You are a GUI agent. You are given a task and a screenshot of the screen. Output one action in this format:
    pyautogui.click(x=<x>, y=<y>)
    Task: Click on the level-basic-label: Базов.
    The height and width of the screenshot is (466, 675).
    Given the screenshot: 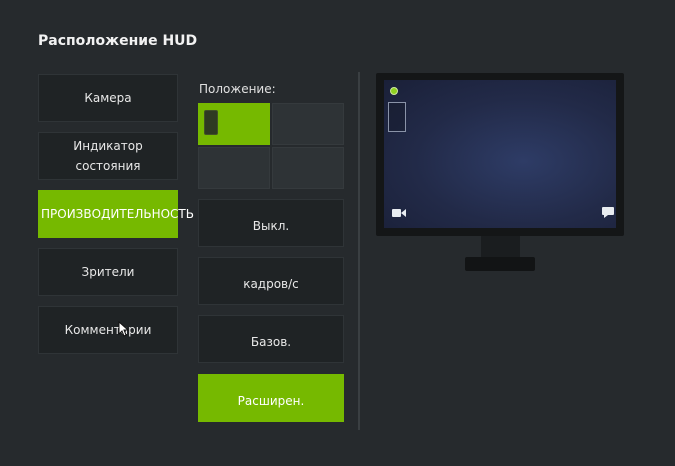 What is the action you would take?
    pyautogui.click(x=271, y=342)
    